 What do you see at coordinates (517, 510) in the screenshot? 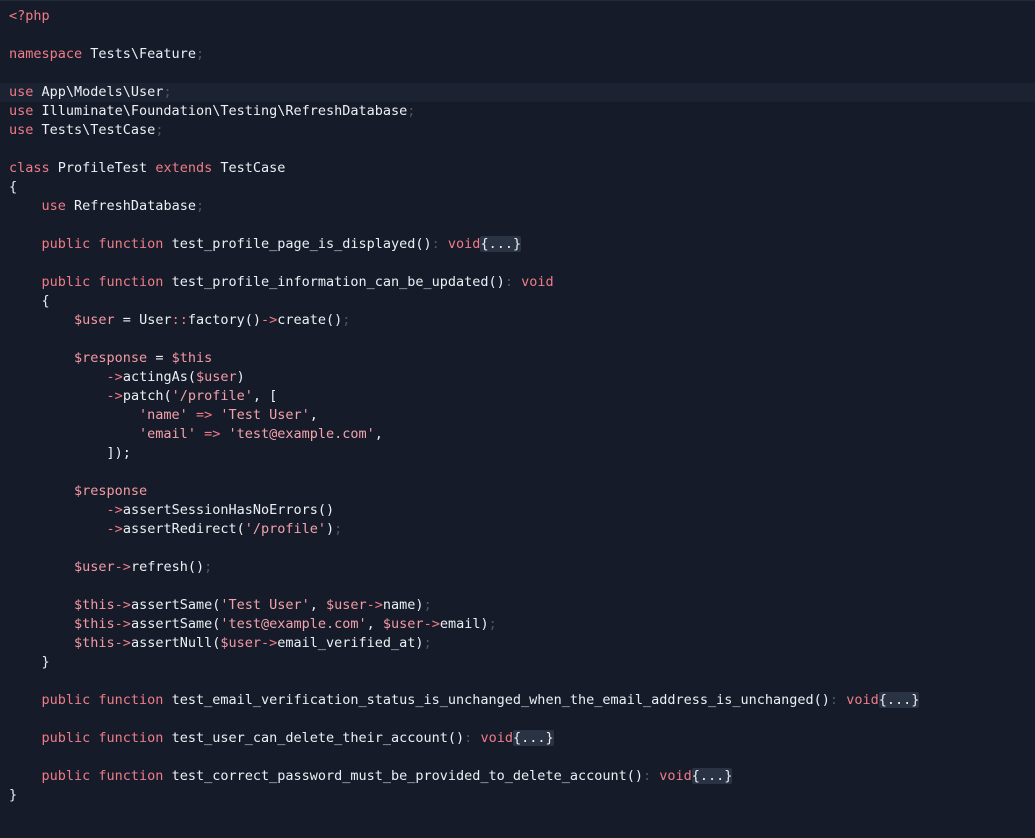
I see `code-line: ->assertSessionHasNoErrors()` at bounding box center [517, 510].